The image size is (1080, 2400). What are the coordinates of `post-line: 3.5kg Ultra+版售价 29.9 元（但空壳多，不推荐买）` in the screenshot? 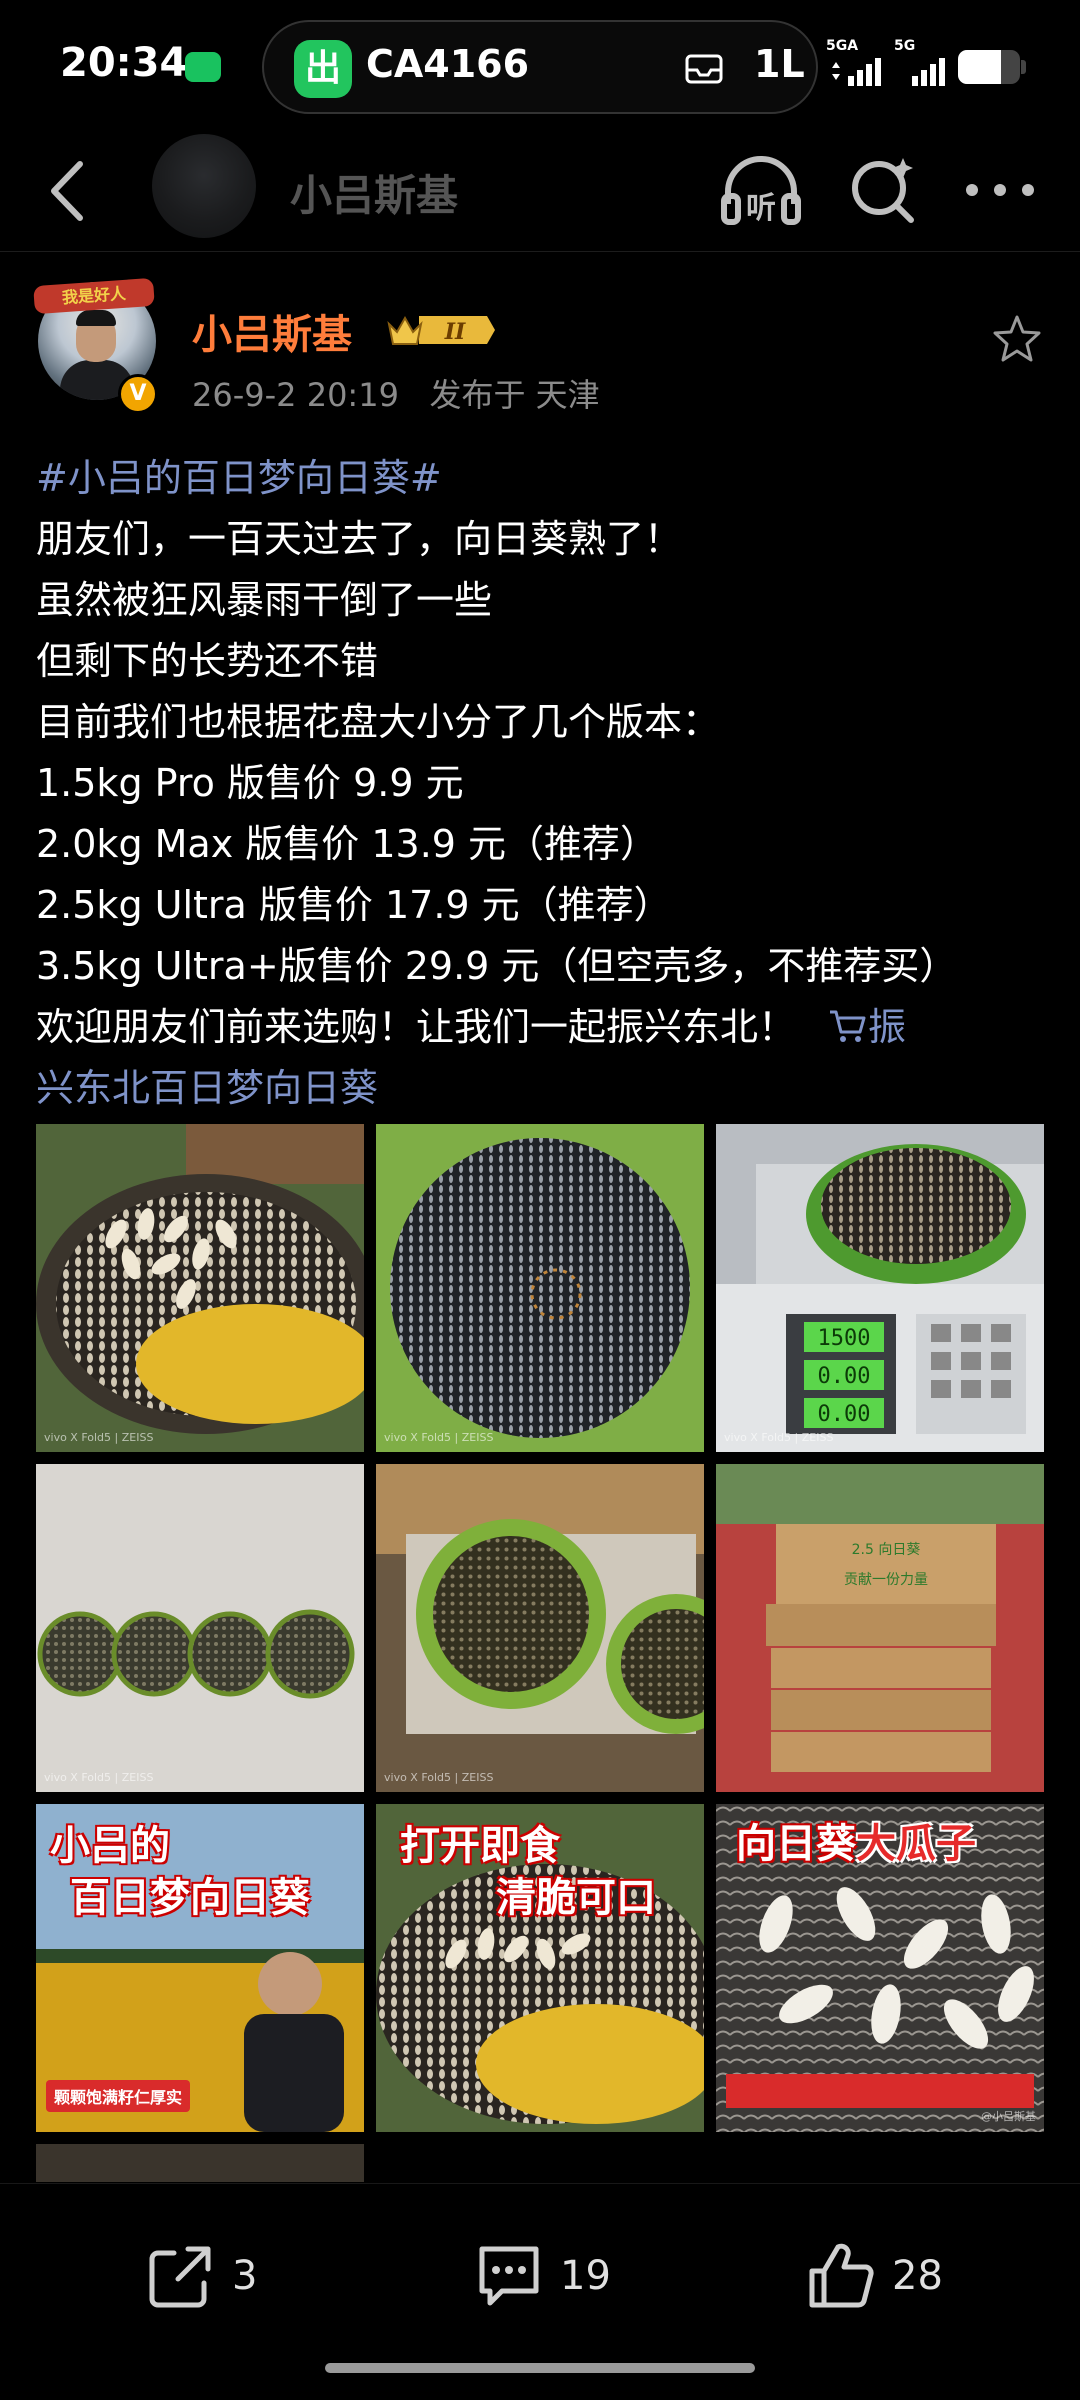 It's located at (497, 966).